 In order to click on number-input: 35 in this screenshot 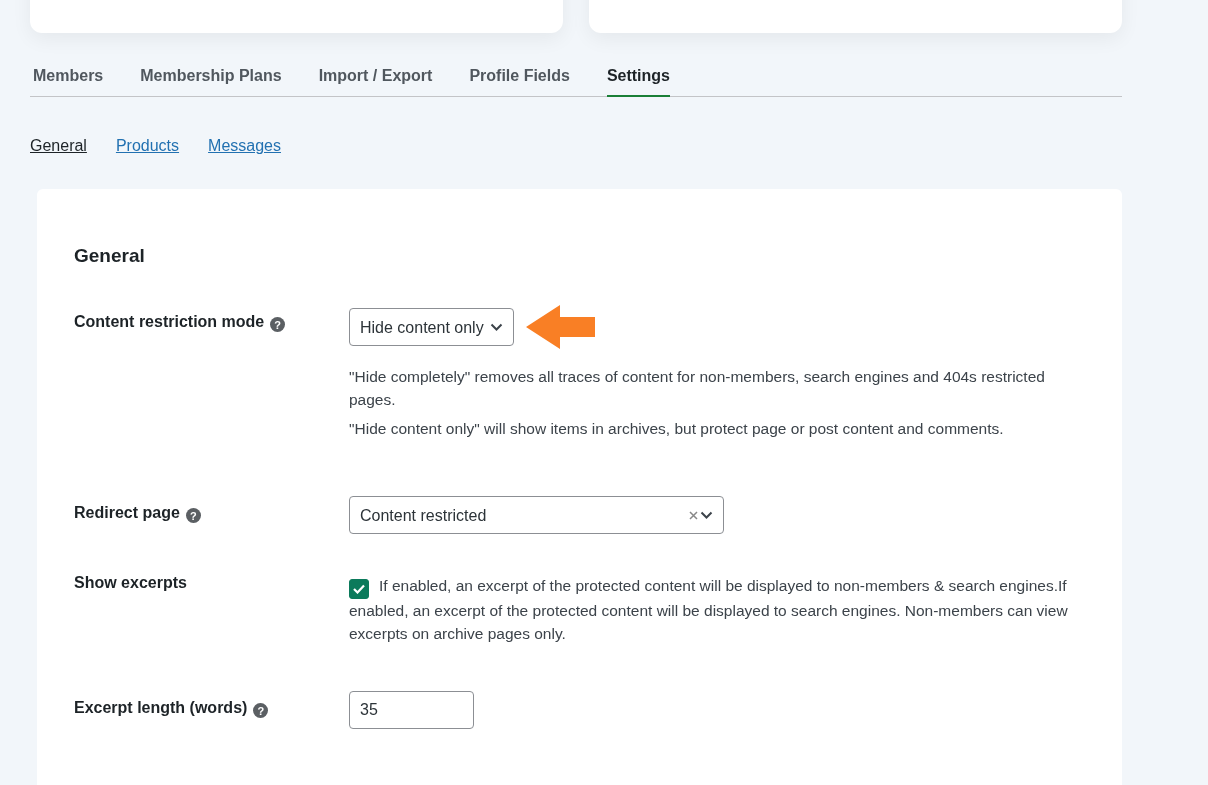, I will do `click(411, 710)`.